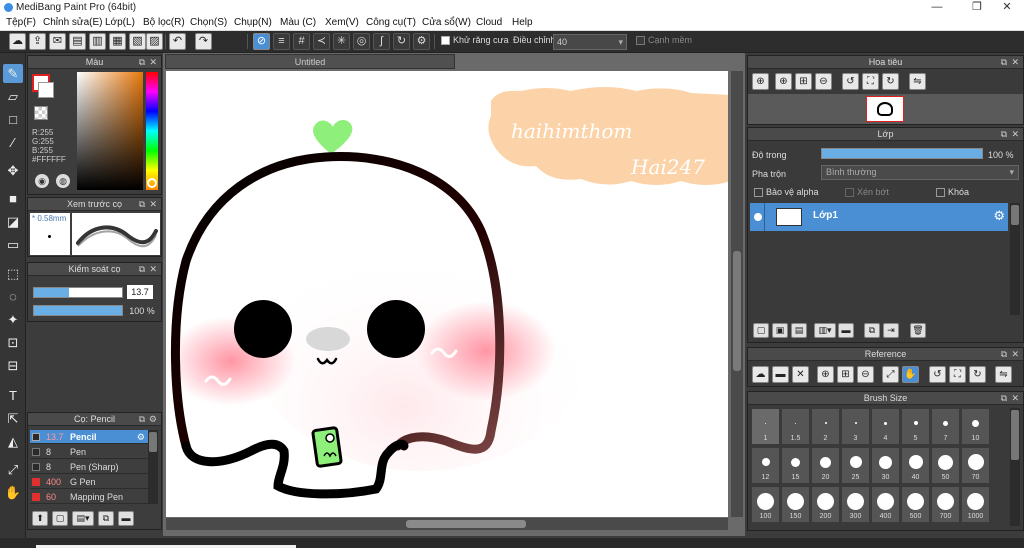  I want to click on concentric-snap-icon: ◎, so click(361, 41).